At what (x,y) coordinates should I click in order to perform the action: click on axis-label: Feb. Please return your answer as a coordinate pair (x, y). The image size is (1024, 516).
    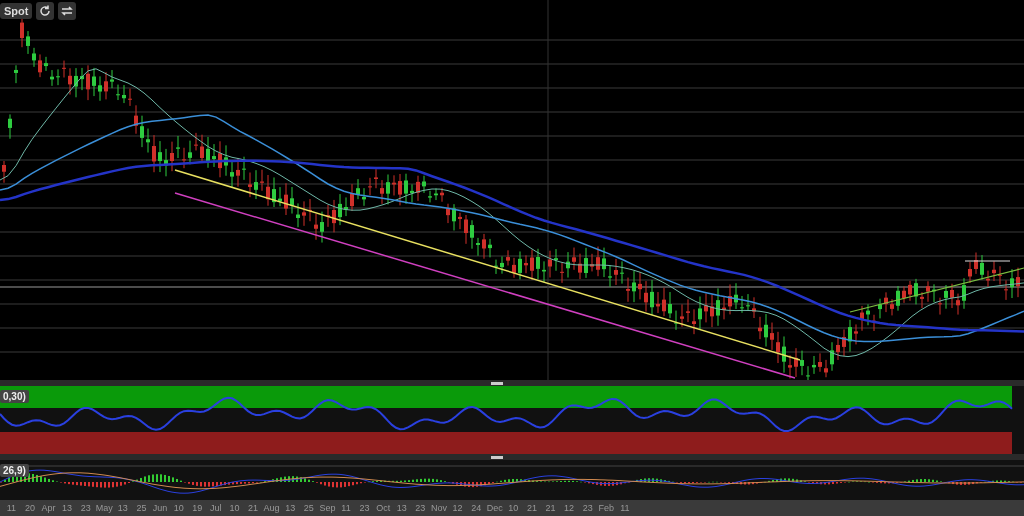
    Looking at the image, I should click on (606, 508).